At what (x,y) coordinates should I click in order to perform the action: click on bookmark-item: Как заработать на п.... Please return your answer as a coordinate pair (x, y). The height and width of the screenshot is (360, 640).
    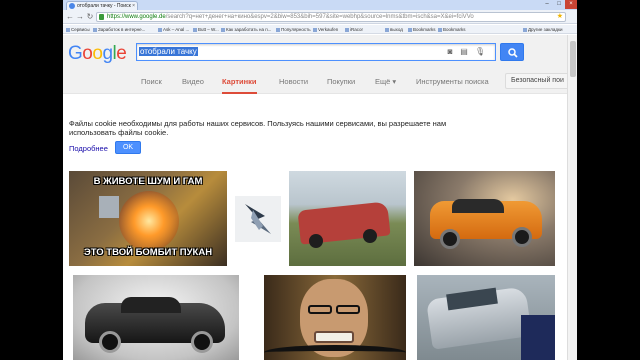
    Looking at the image, I should click on (246, 29).